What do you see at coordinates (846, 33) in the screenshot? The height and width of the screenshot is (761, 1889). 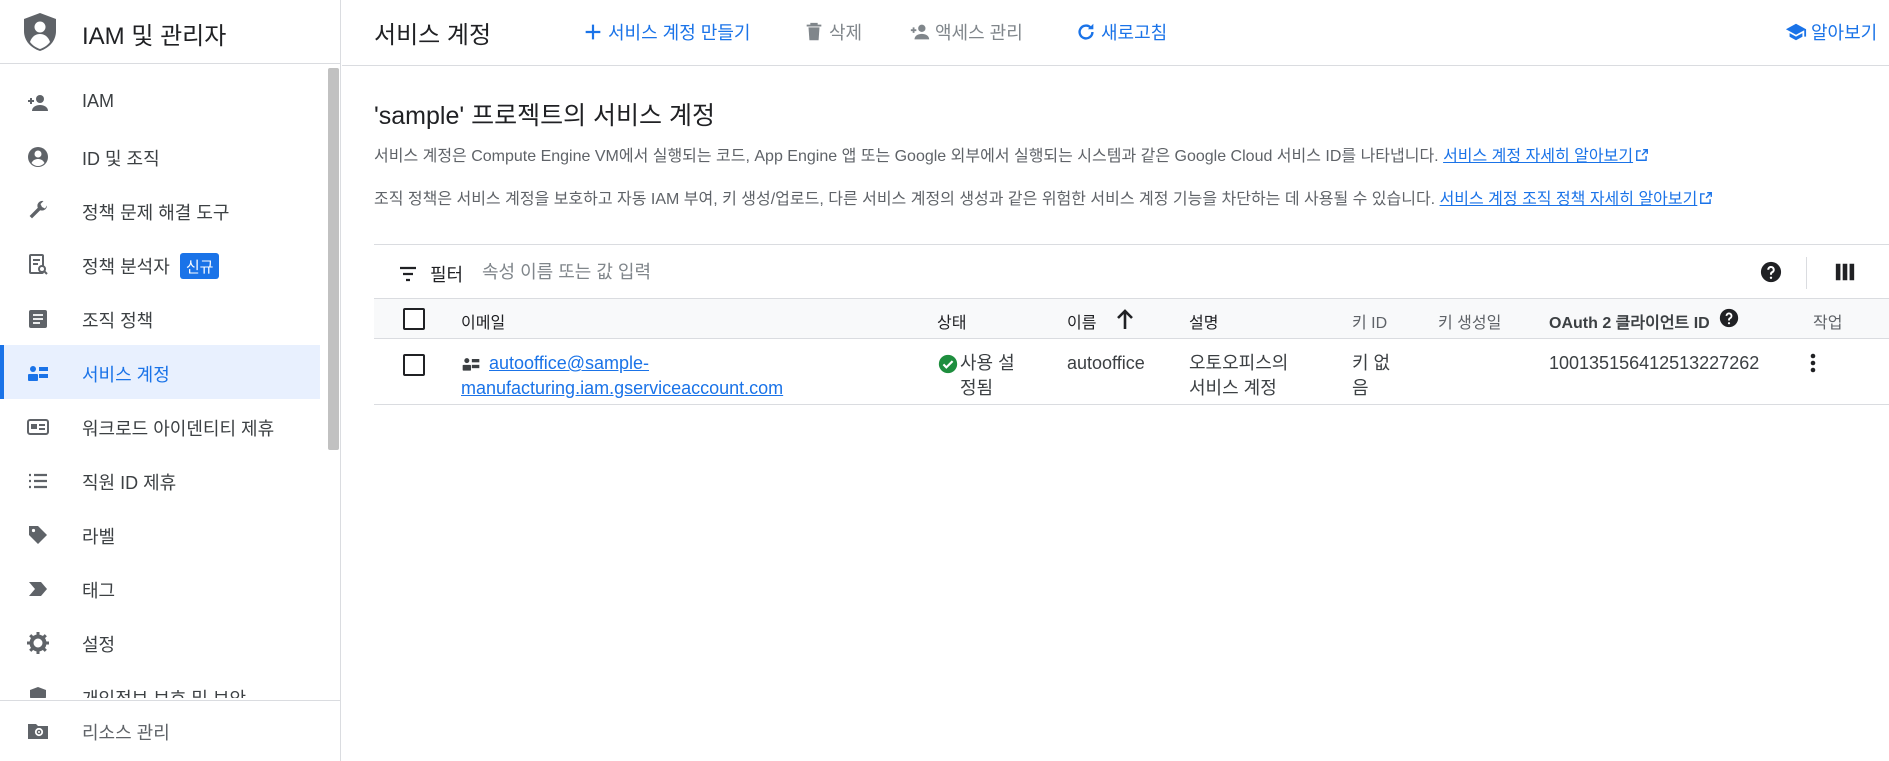 I see `delete-label: 삭제` at bounding box center [846, 33].